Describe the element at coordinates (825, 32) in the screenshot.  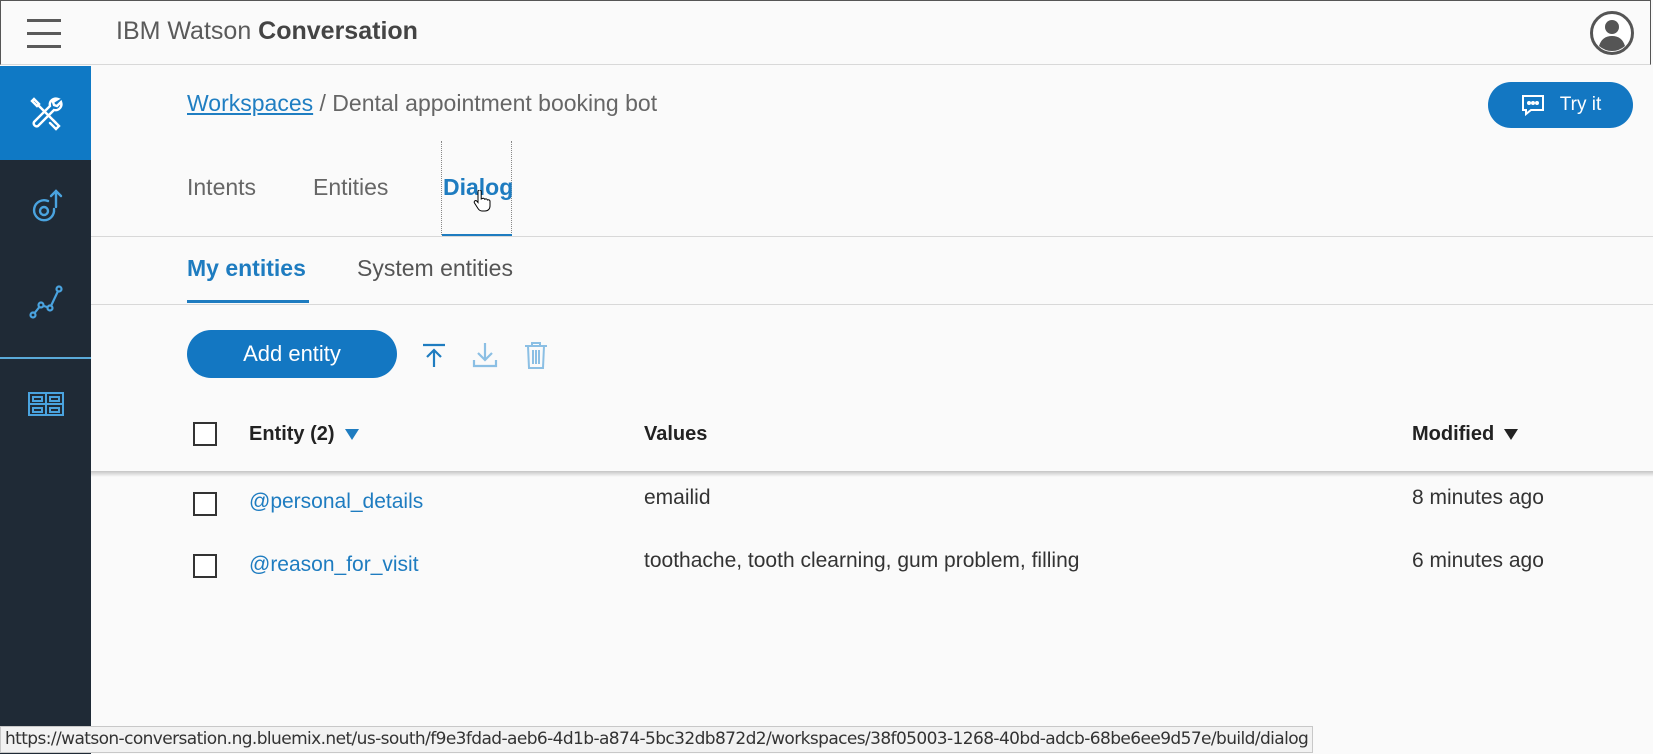
I see `top-bar: IBM Watson Conversation` at that location.